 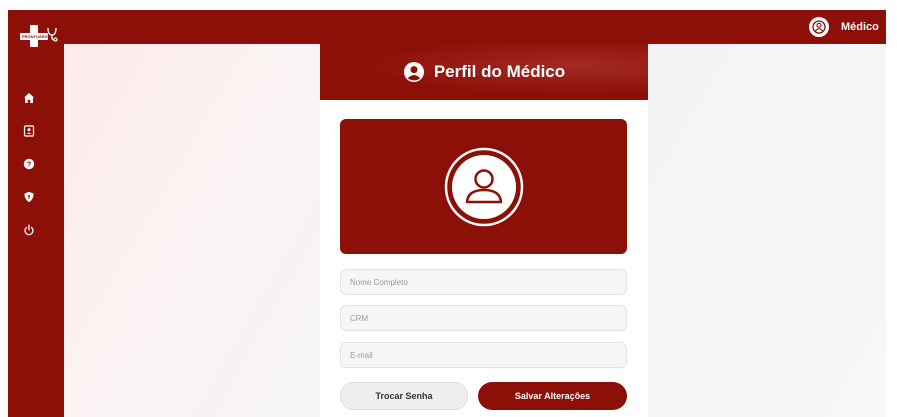 What do you see at coordinates (499, 71) in the screenshot?
I see `page-title: Perfil do Médico` at bounding box center [499, 71].